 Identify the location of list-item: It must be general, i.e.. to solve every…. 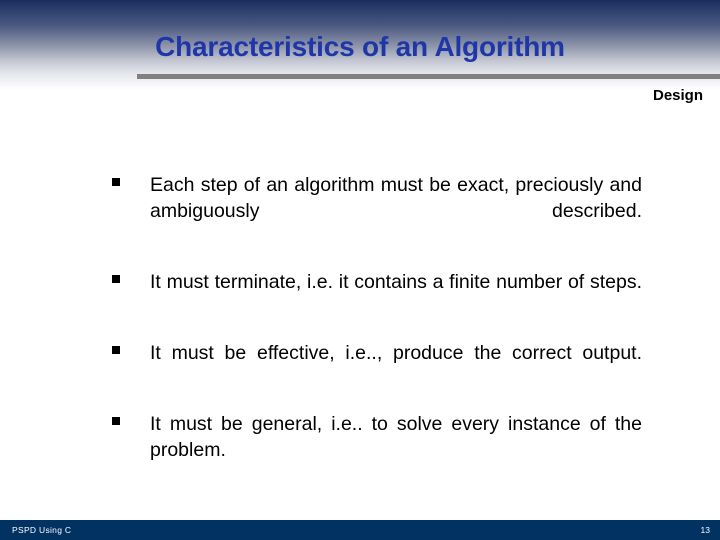
(377, 450).